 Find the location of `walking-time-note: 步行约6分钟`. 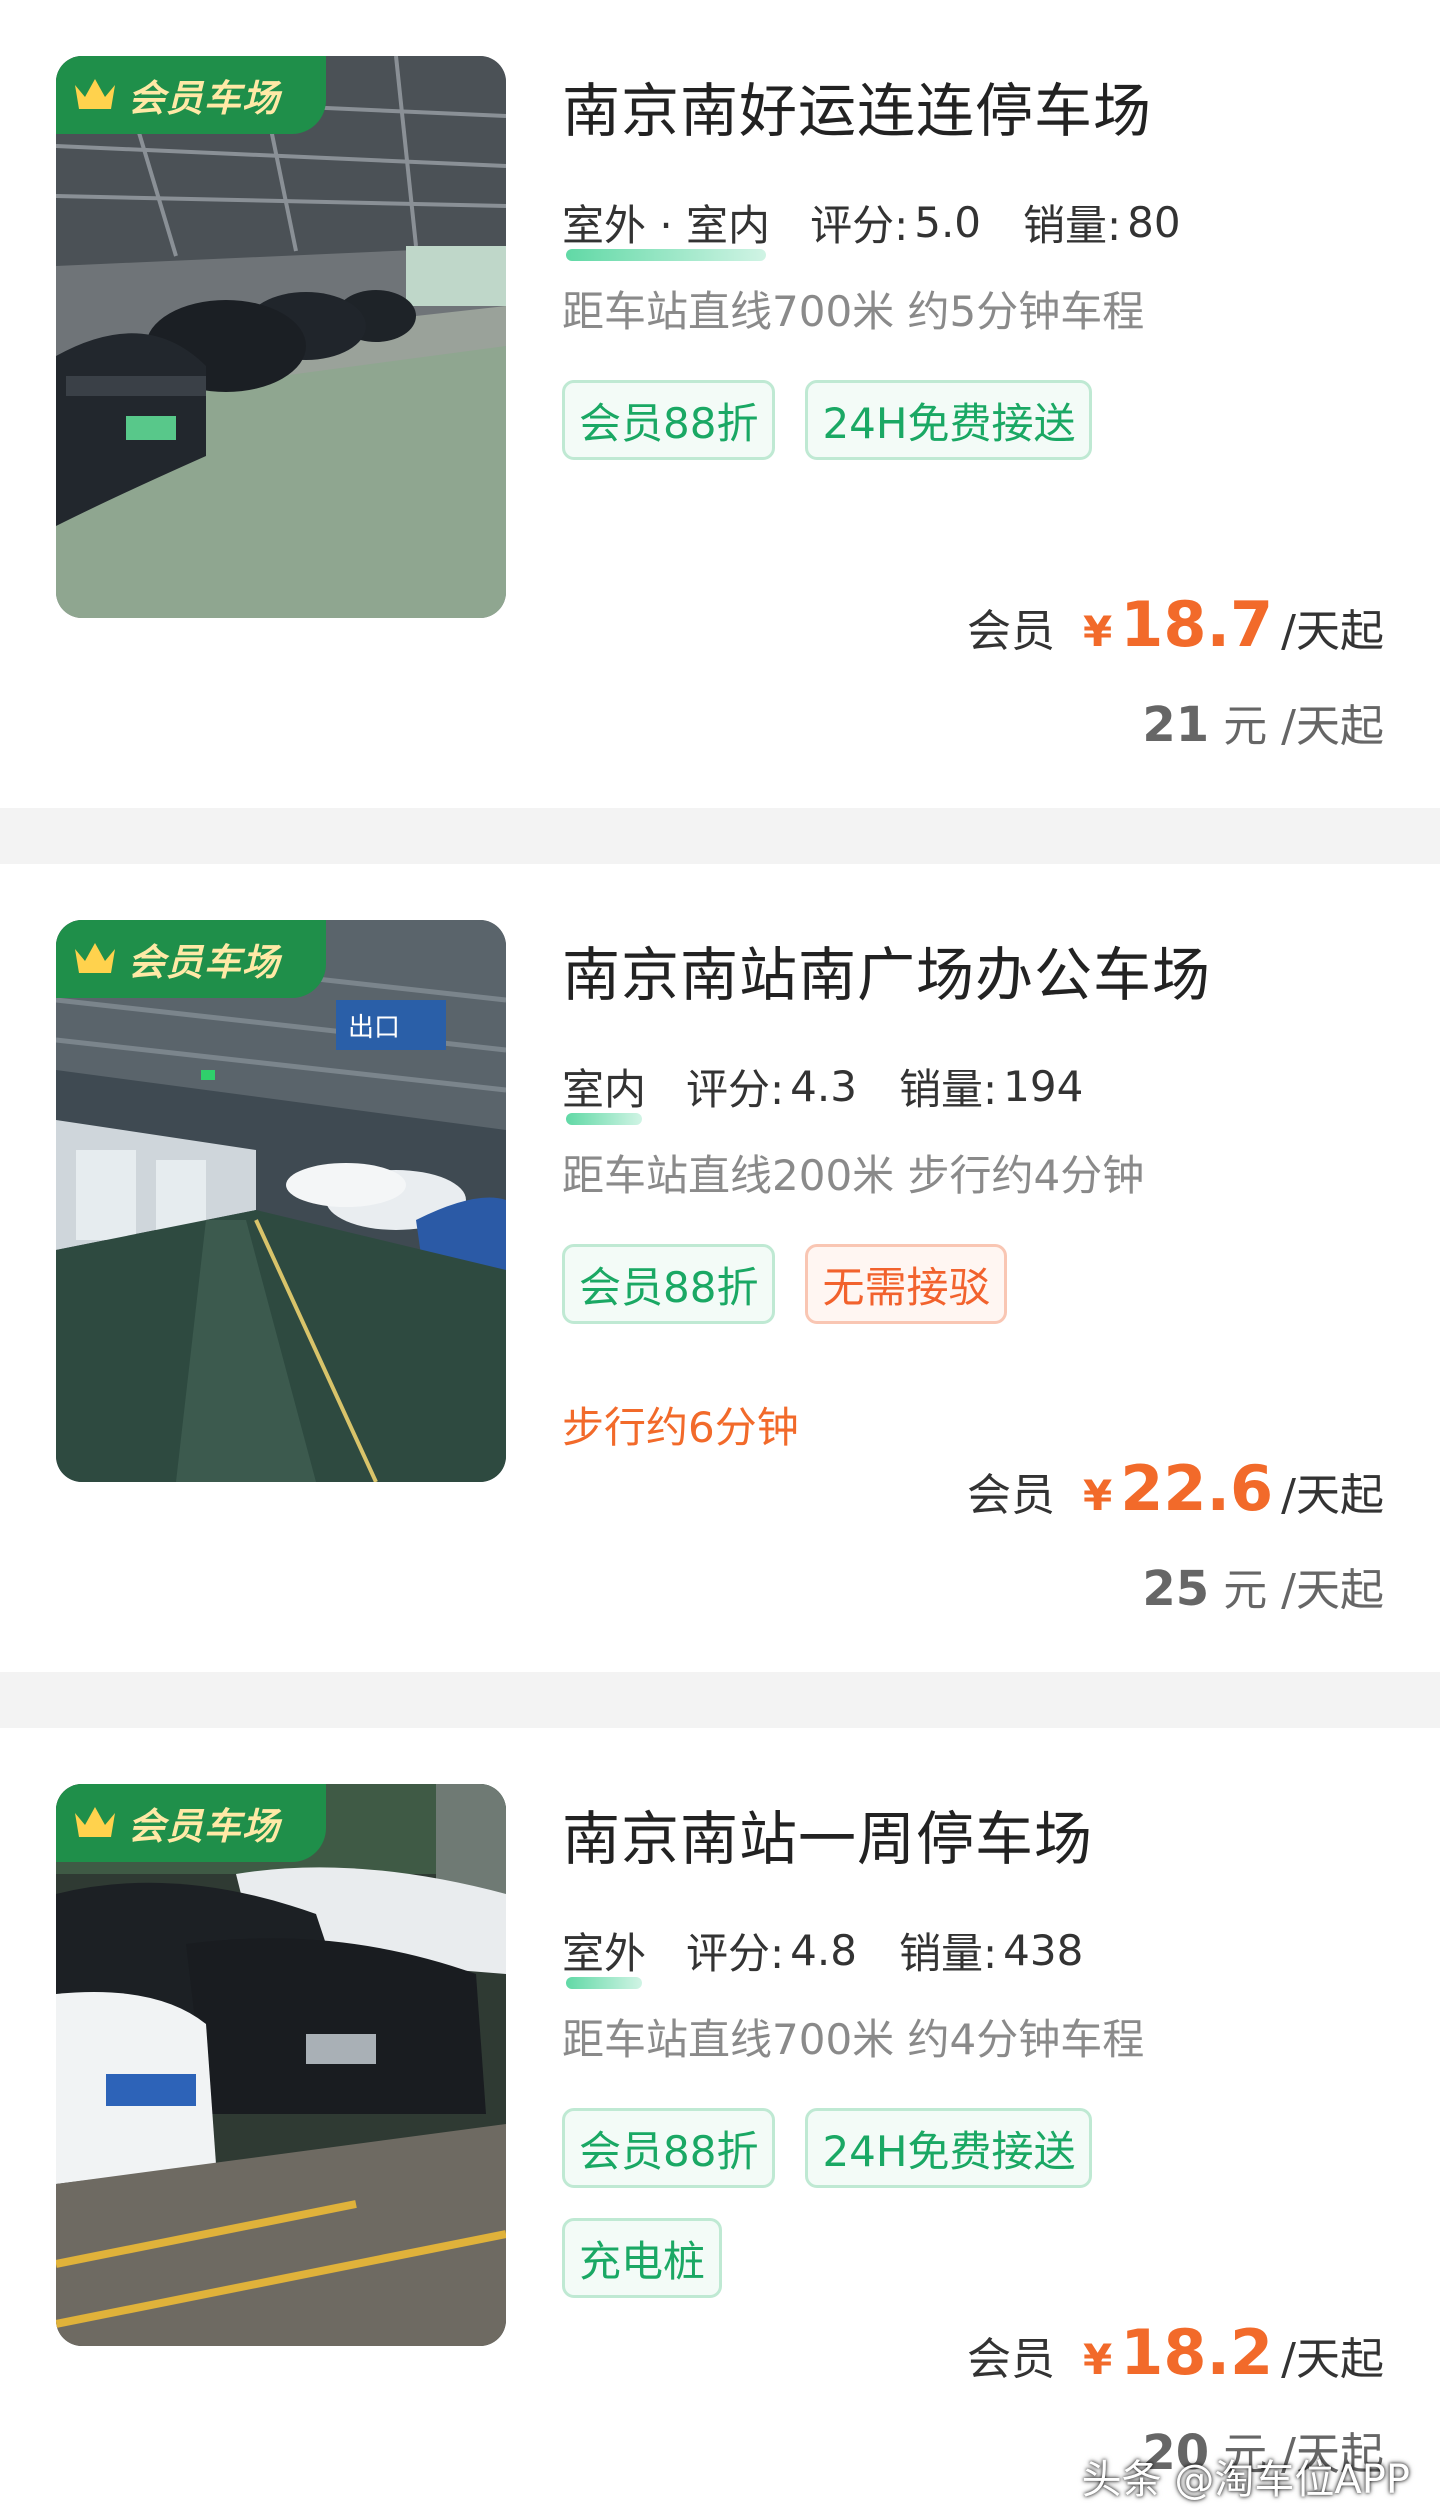

walking-time-note: 步行约6分钟 is located at coordinates (680, 1427).